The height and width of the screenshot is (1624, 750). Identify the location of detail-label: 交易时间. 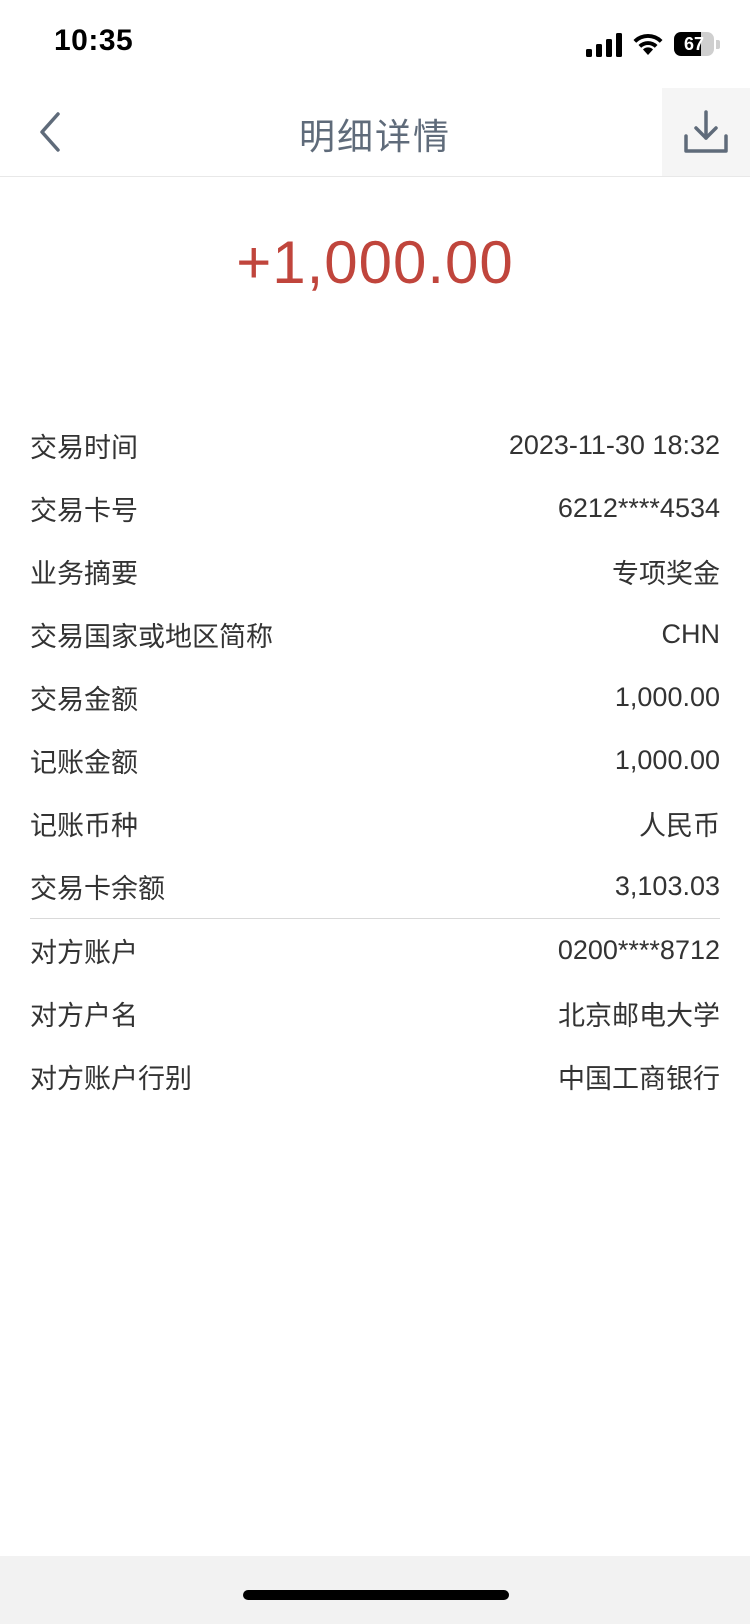
(84, 448).